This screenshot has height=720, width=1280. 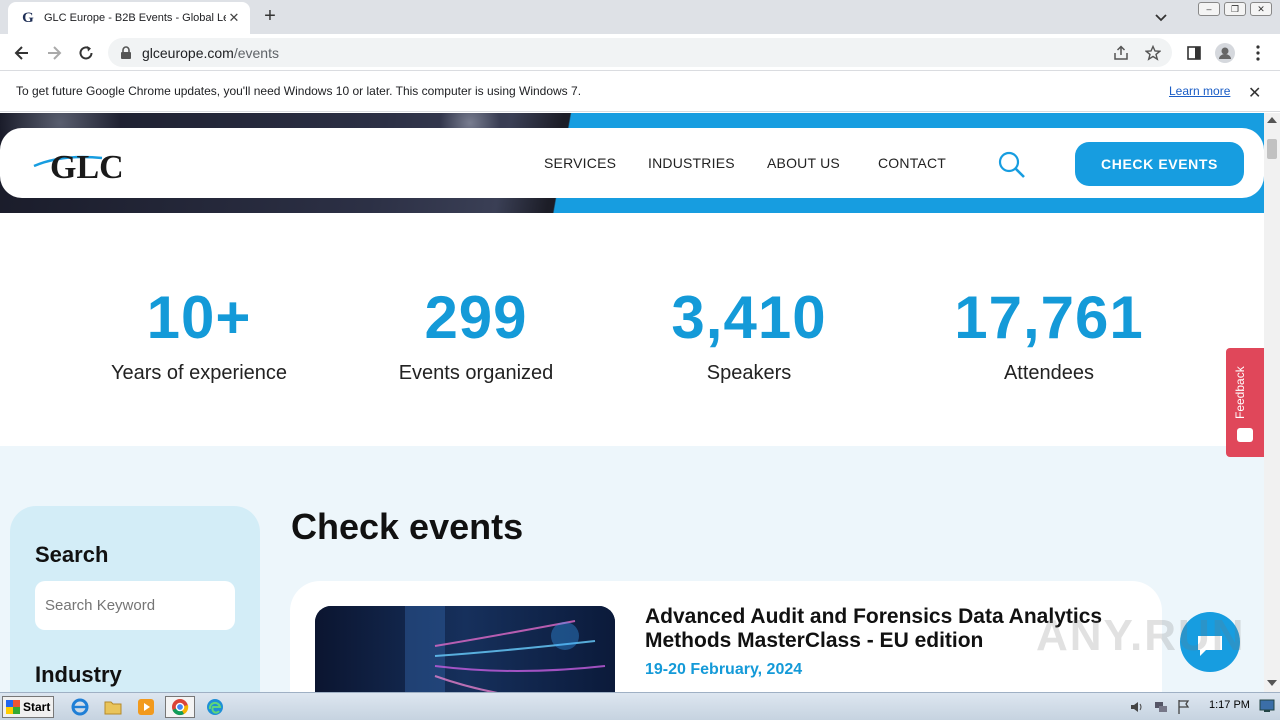 I want to click on search-icon, so click(x=1012, y=165).